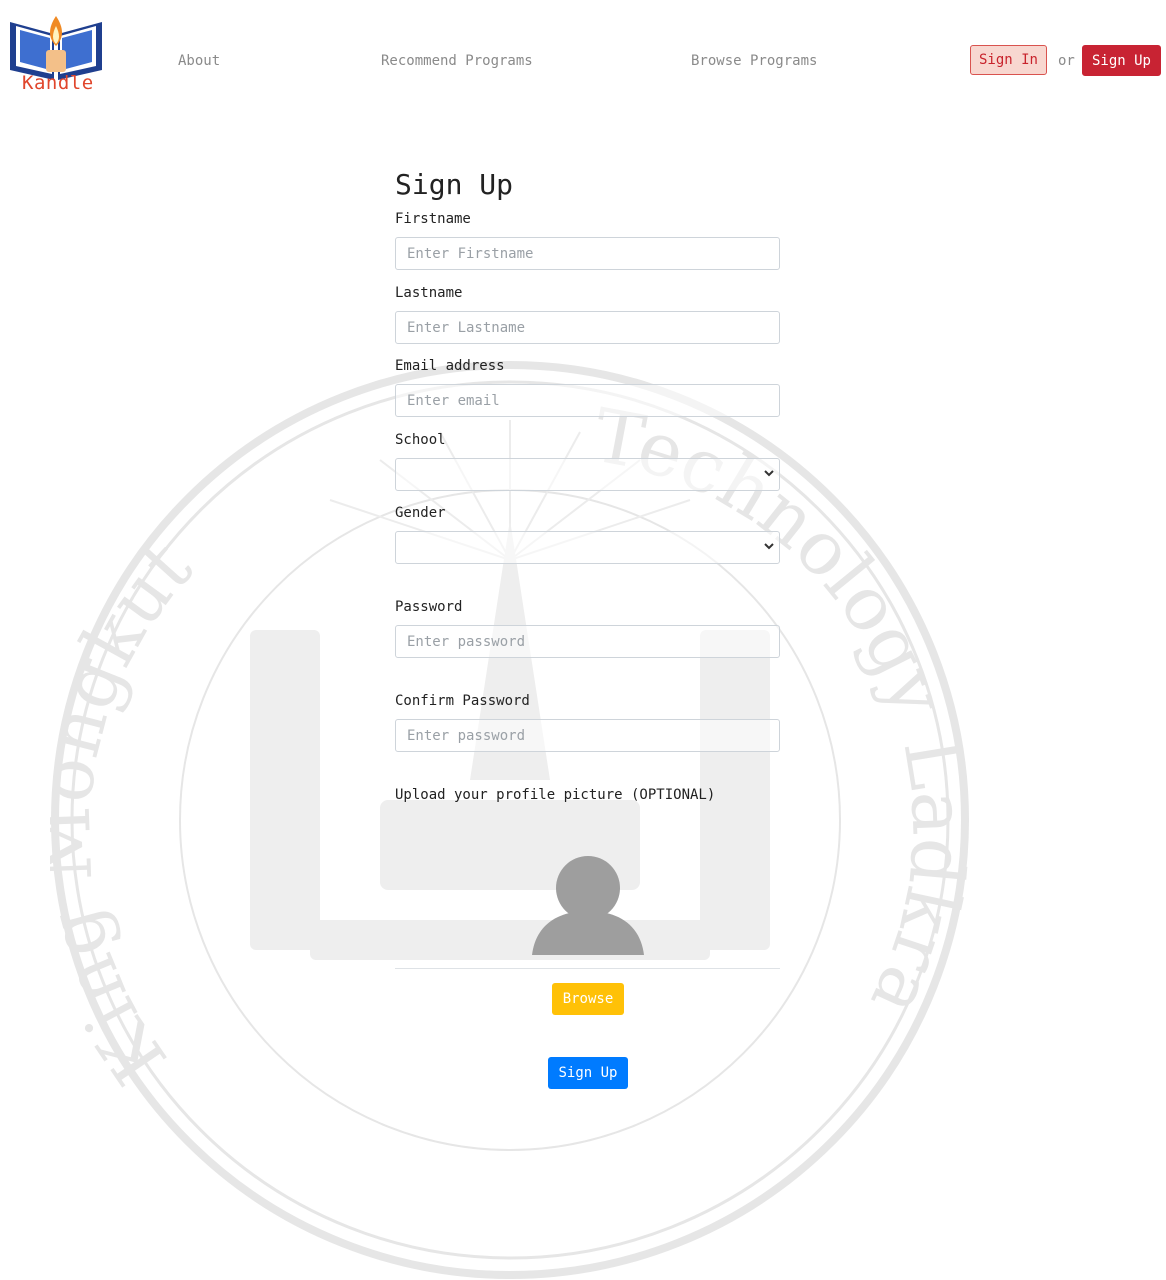 The width and height of the screenshot is (1166, 1280). Describe the element at coordinates (457, 61) in the screenshot. I see `nav-recommend-programs-link: Recommend Programs` at that location.